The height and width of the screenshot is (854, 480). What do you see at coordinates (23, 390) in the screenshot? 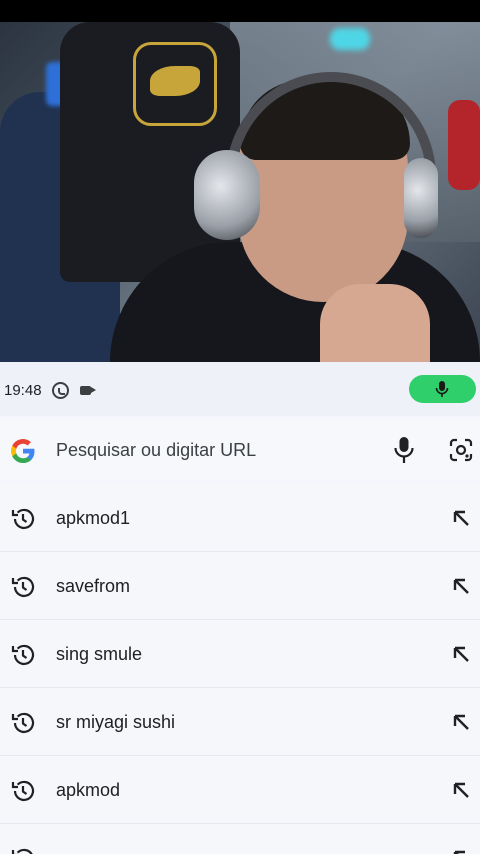
I see `status-time: 19:48` at bounding box center [23, 390].